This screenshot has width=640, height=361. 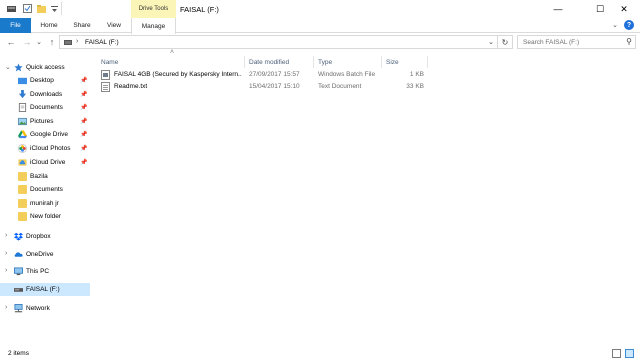 I want to click on up-button: ↑, so click(x=52, y=42).